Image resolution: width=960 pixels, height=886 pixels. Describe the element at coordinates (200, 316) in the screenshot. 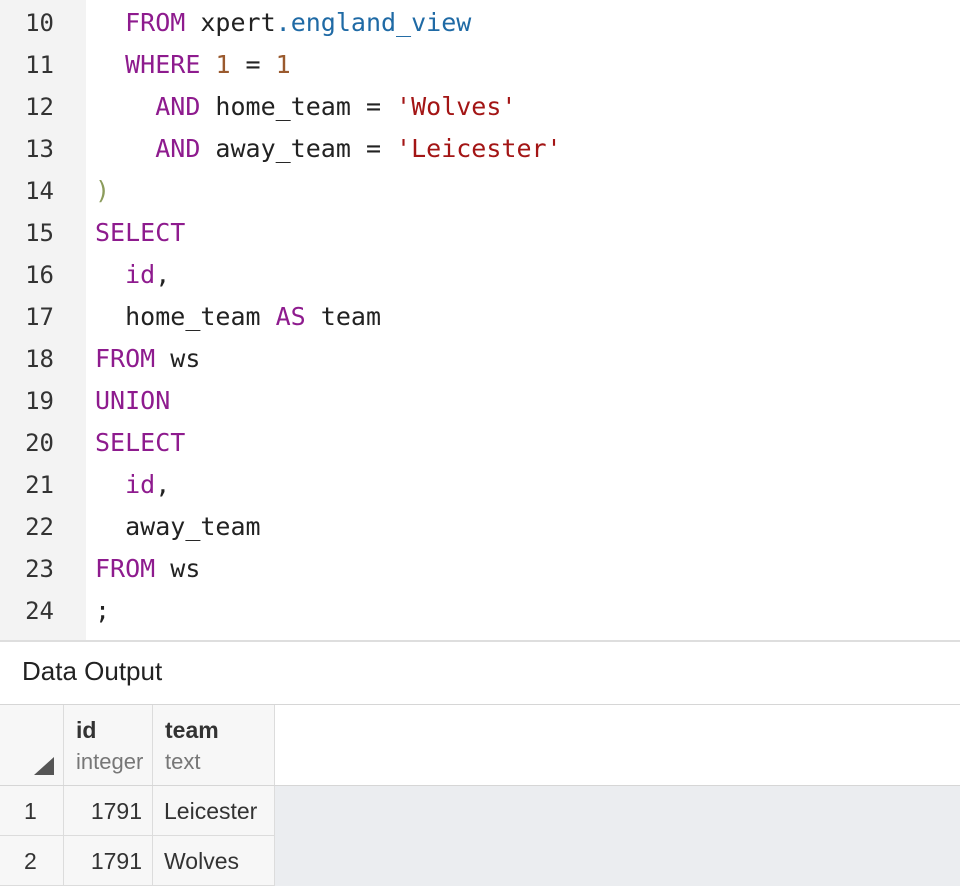

I see `code-token-text: home_team` at that location.